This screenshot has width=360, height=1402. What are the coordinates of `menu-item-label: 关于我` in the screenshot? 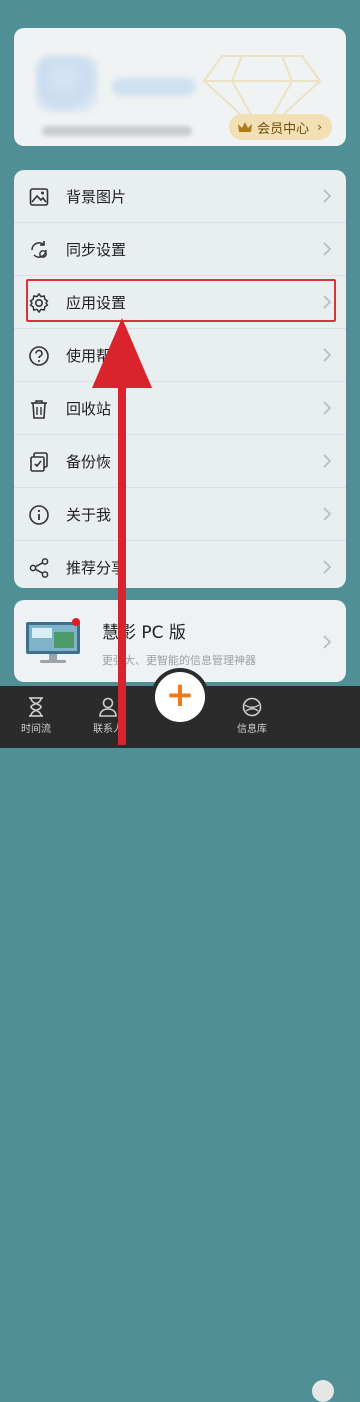 It's located at (89, 515).